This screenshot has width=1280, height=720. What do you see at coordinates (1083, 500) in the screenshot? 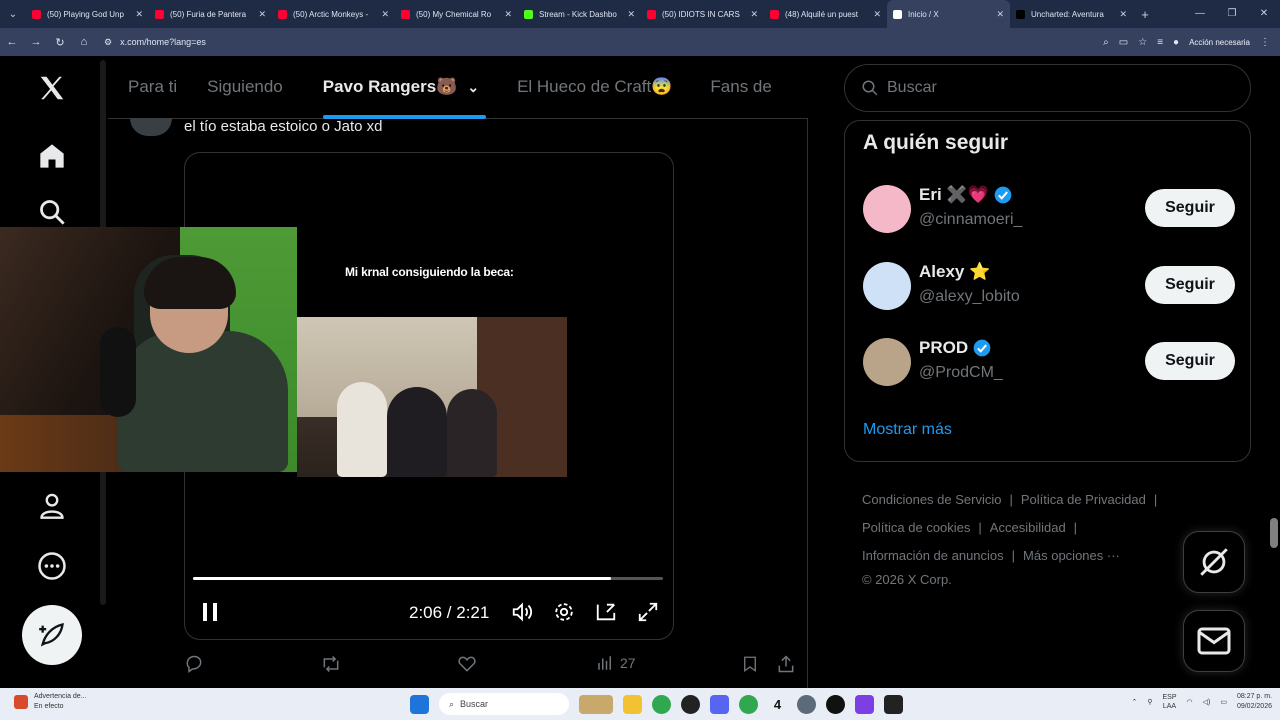
I see `privacy-link: Política de Privacidad` at bounding box center [1083, 500].